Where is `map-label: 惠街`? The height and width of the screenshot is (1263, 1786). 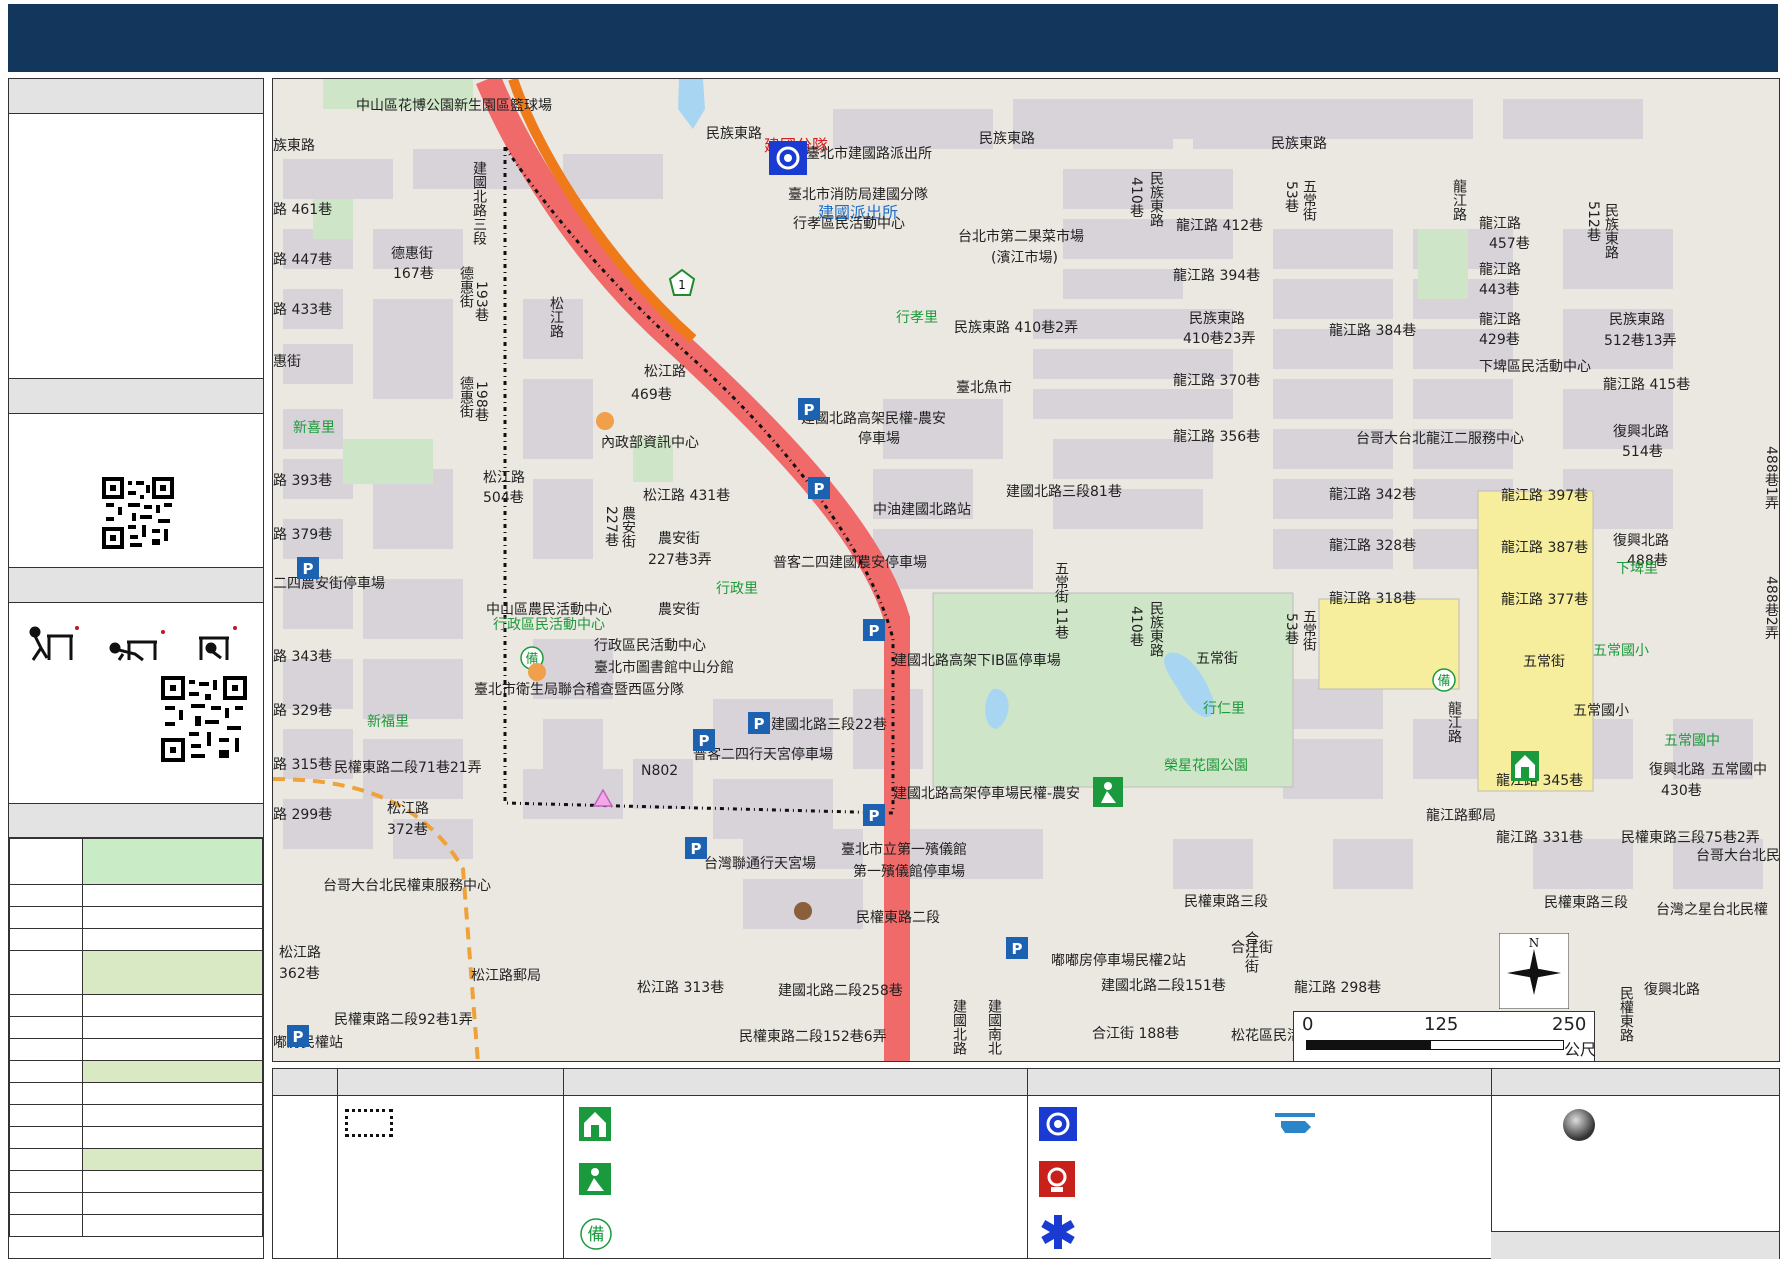 map-label: 惠街 is located at coordinates (287, 362).